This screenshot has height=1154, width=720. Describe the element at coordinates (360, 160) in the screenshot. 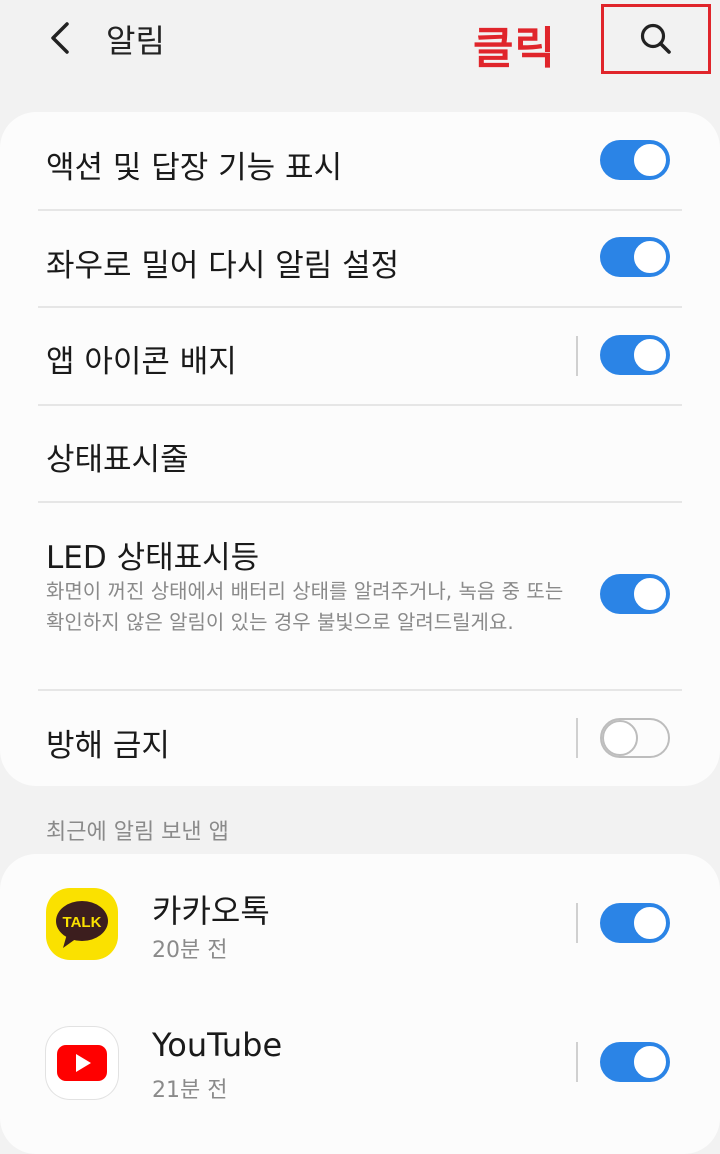

I see `setting-row-actions: 액션 및 답장 기능 표시` at that location.